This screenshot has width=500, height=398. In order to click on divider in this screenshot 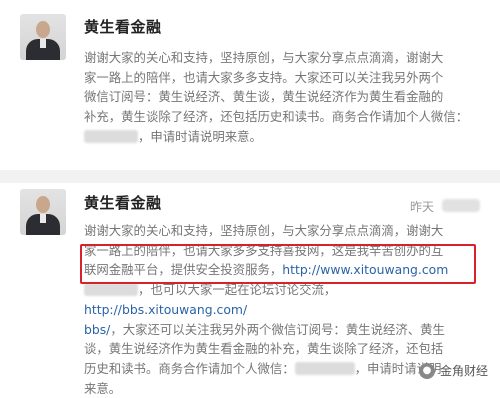, I will do `click(250, 176)`.